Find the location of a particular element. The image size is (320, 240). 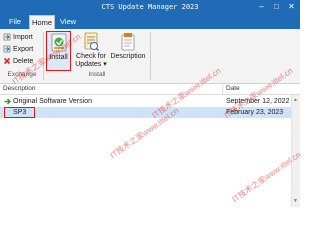

export-button: Export is located at coordinates (18, 49).